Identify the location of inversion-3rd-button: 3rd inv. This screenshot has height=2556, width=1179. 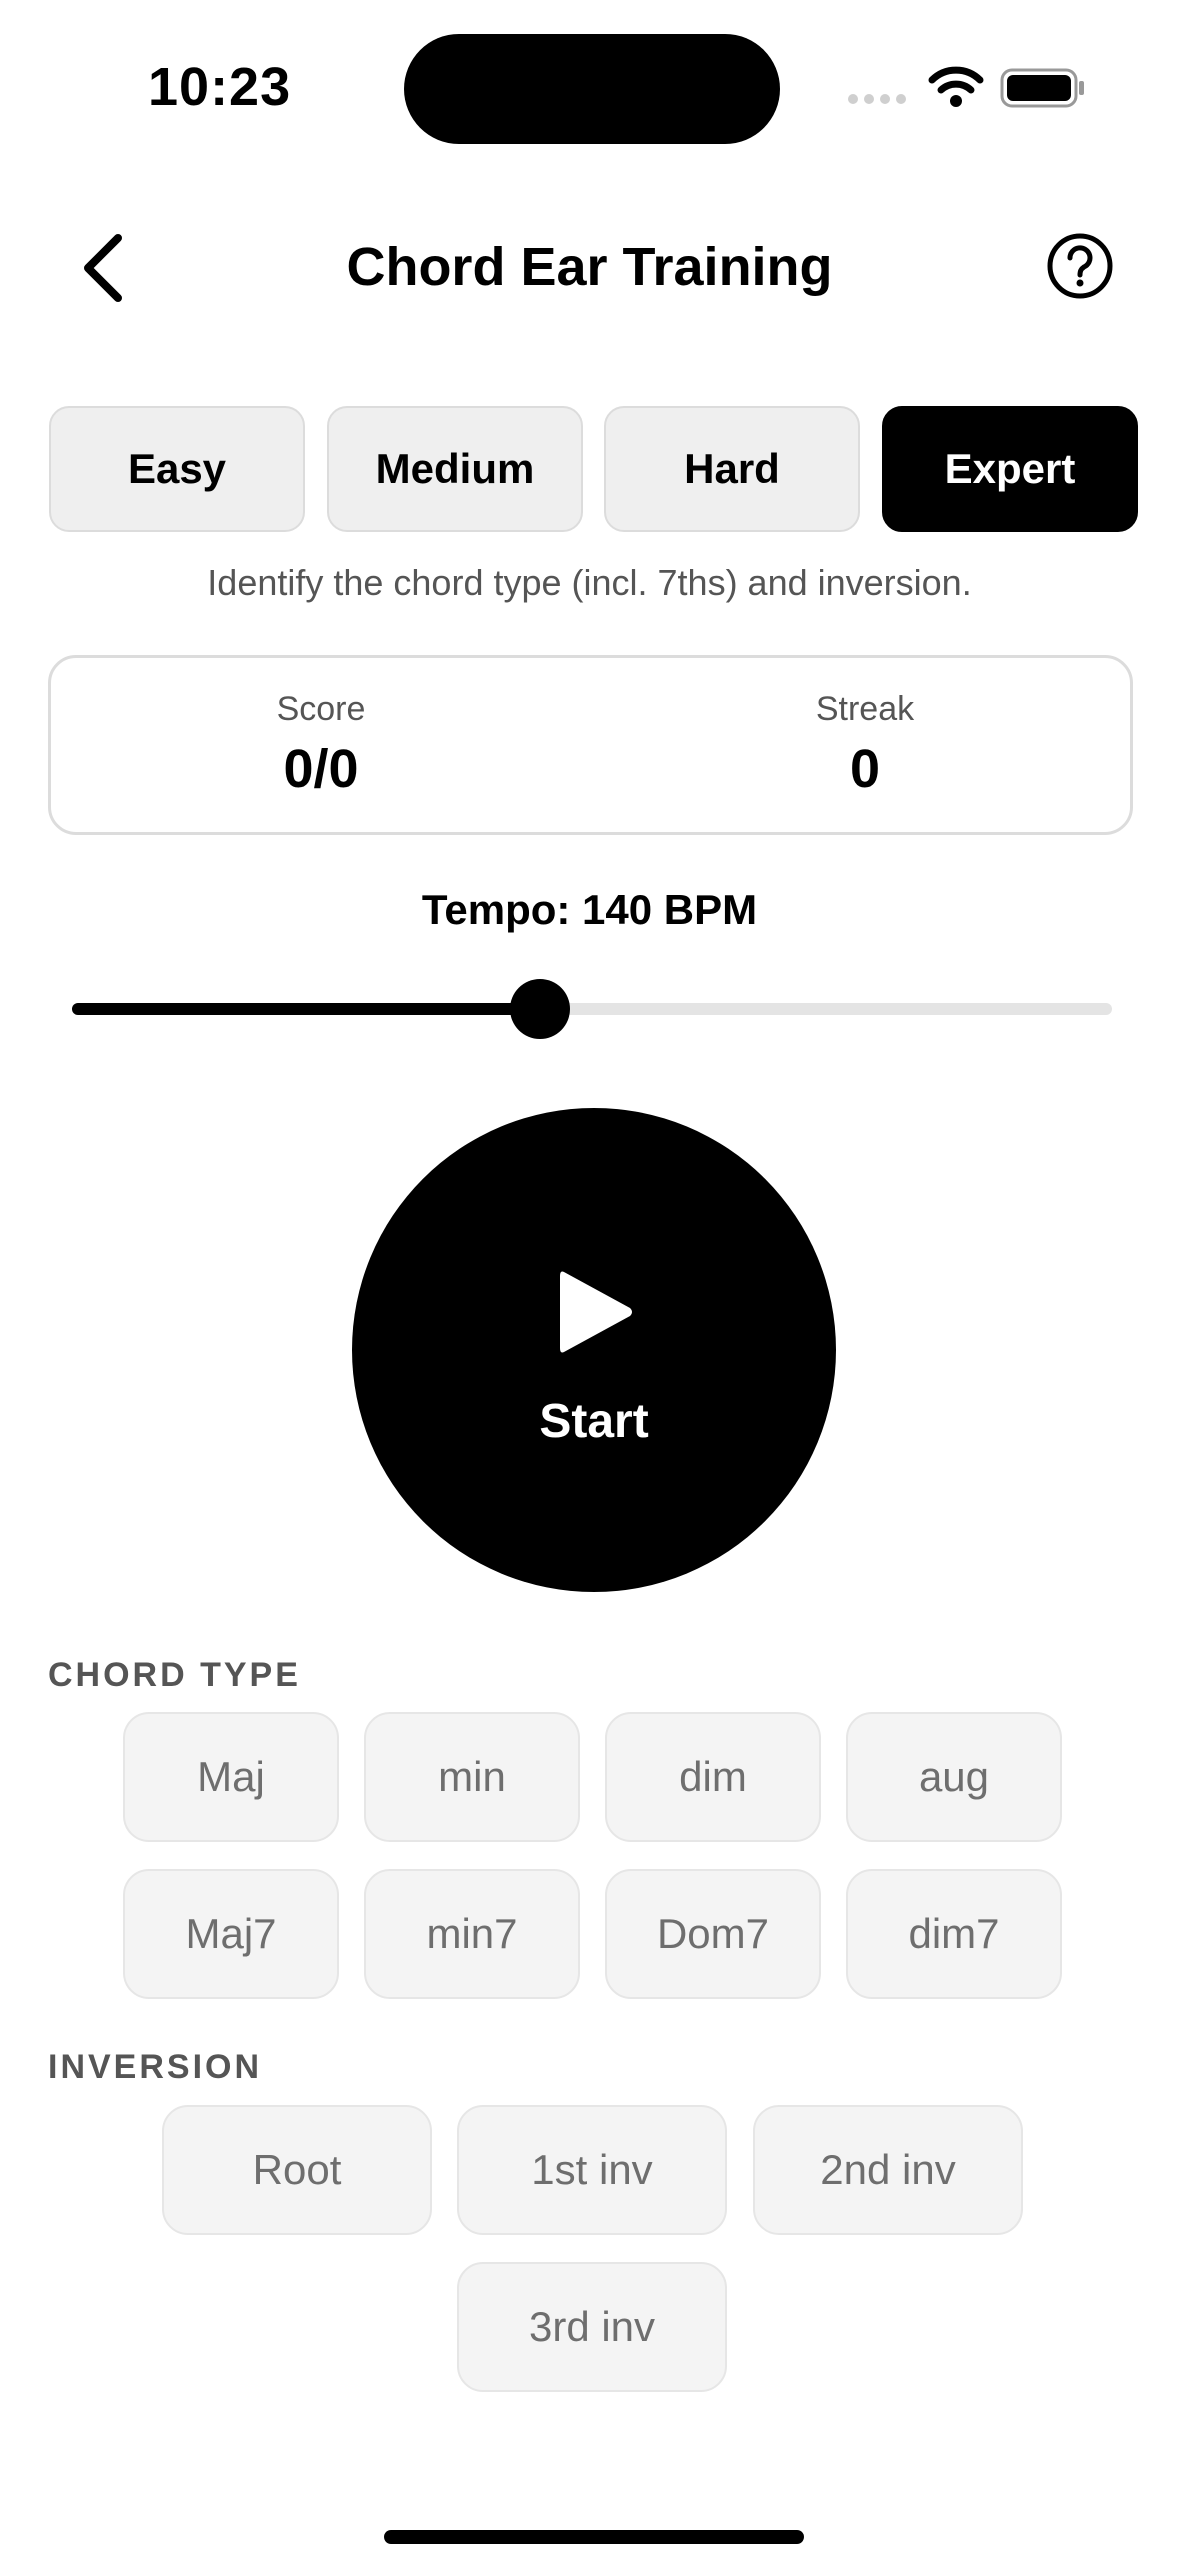
(592, 2327).